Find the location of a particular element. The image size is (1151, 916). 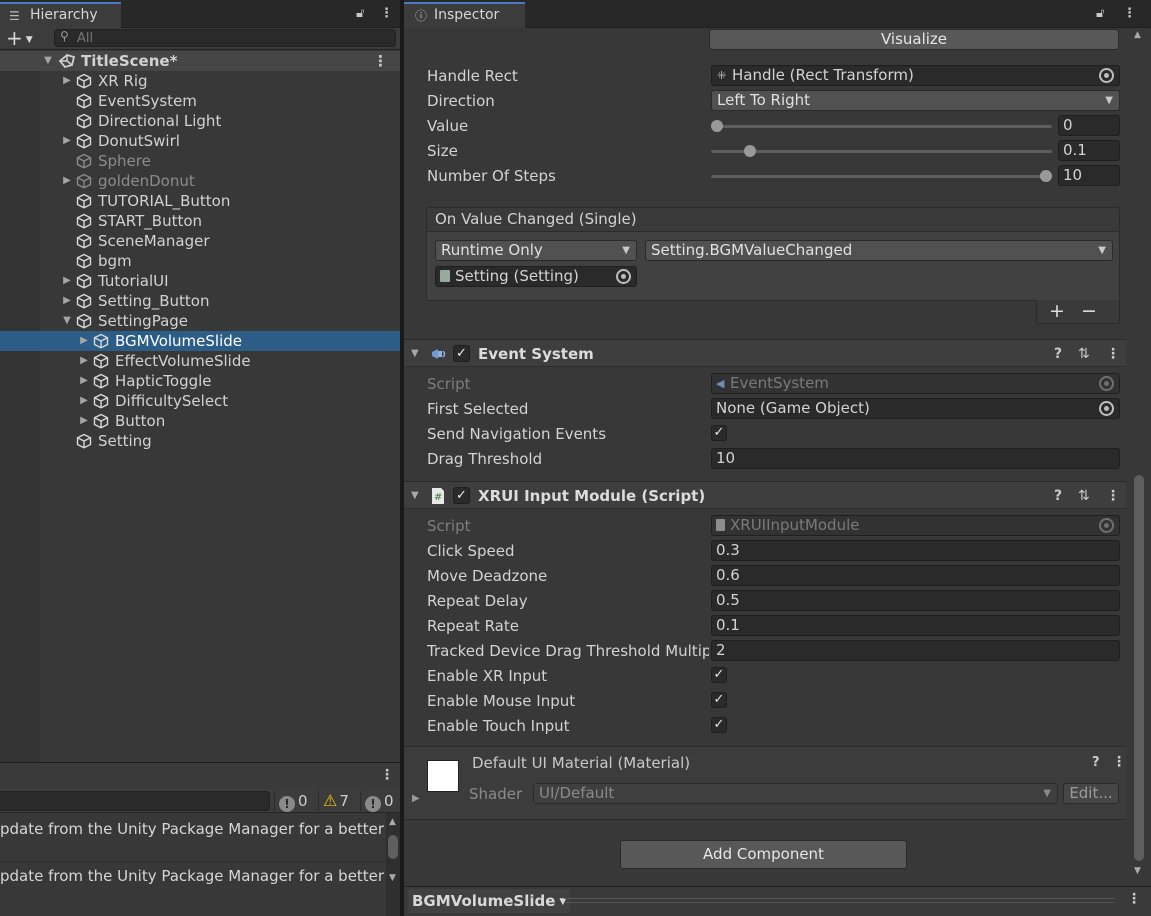

hierarchy-search: ⚲ is located at coordinates (225, 38).